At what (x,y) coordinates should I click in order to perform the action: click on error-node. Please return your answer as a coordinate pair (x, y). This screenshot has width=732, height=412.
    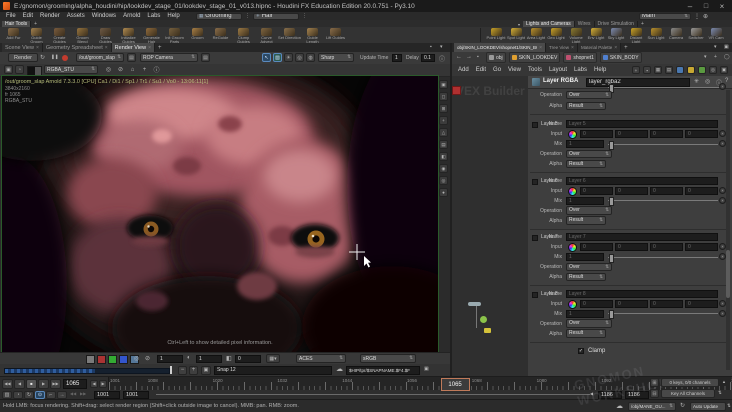
    Looking at the image, I should click on (456, 90).